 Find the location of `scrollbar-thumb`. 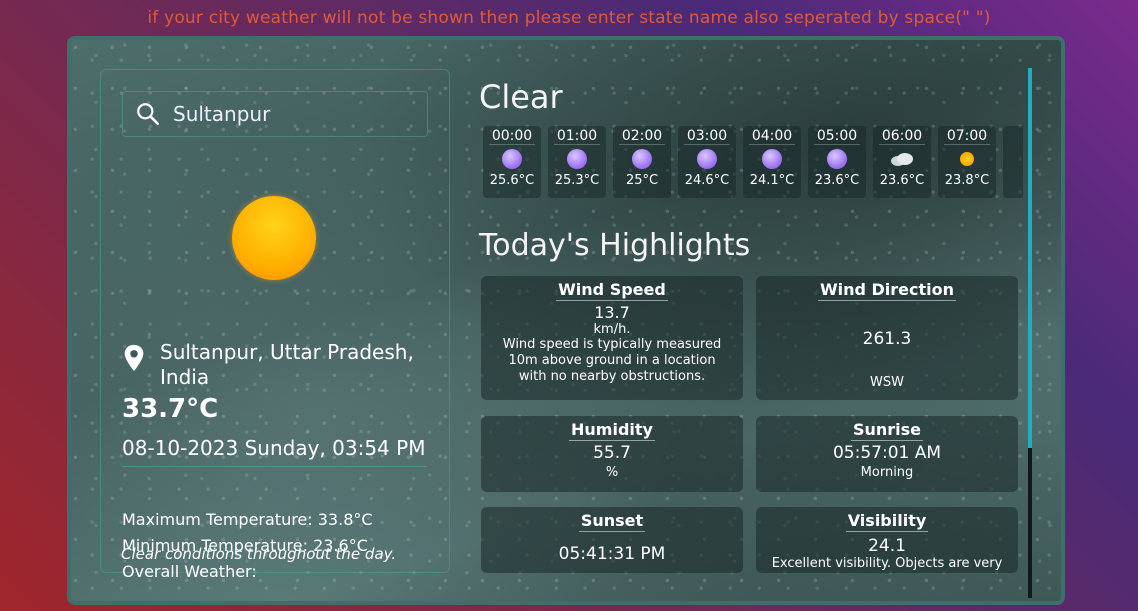

scrollbar-thumb is located at coordinates (1030, 258).